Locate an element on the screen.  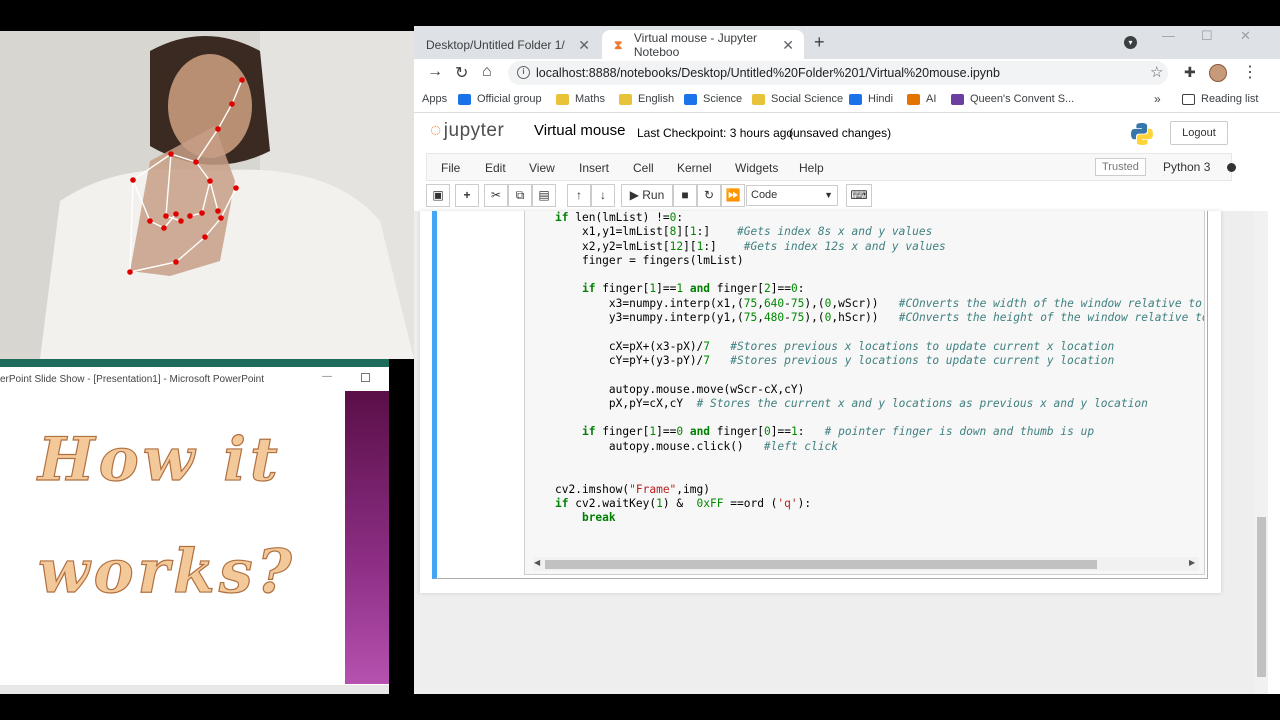
save-icon: ▣ is located at coordinates (438, 195).